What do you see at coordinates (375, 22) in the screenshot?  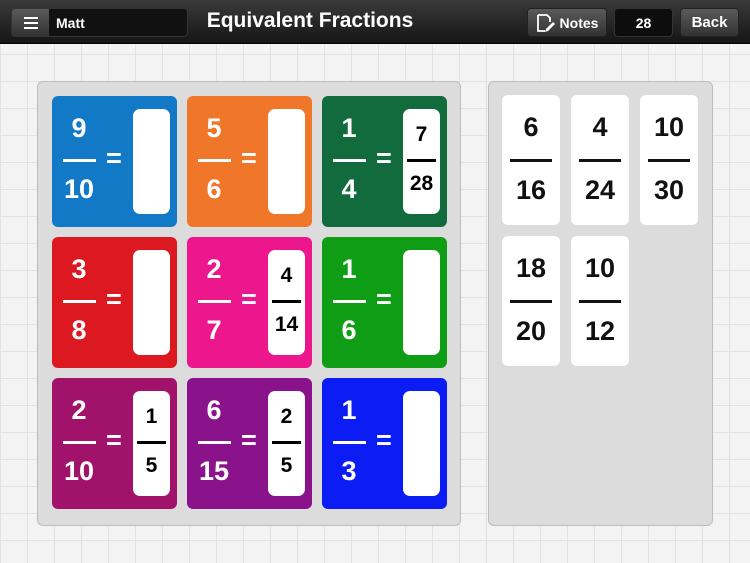 I see `top-bar: Matt Equivalent Fractions Notes 28 Back` at bounding box center [375, 22].